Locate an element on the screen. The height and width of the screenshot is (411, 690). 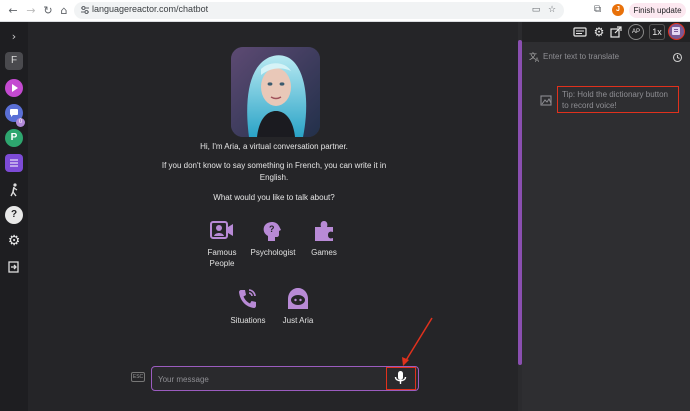
export-icon is located at coordinates (616, 32).